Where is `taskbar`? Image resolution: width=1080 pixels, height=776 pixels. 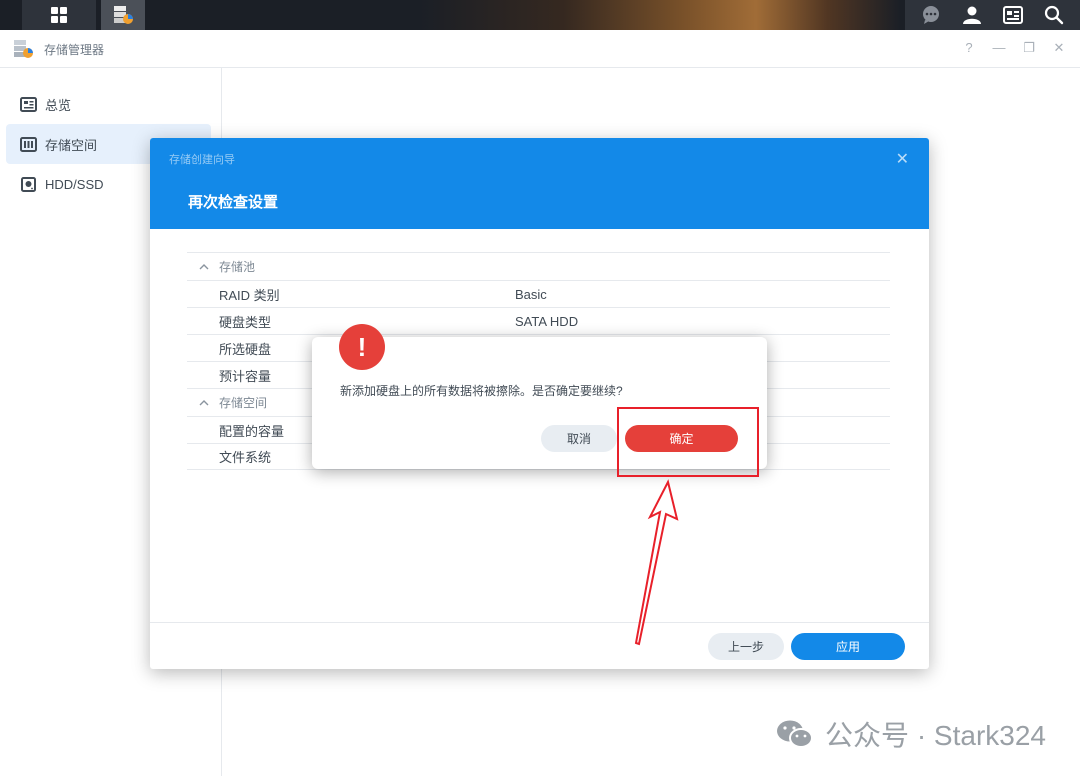
taskbar is located at coordinates (540, 15).